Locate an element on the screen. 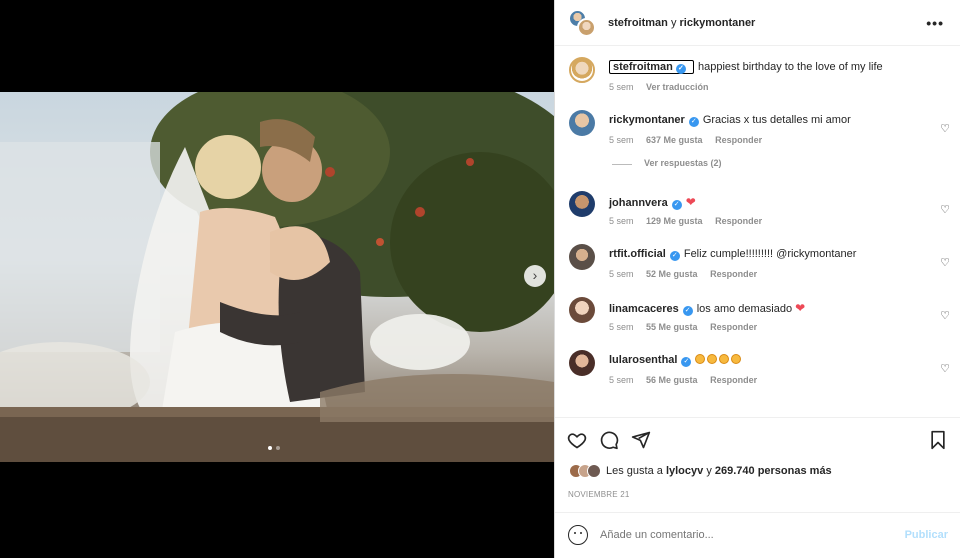 The height and width of the screenshot is (558, 960). username-text: stefroitman is located at coordinates (643, 67).